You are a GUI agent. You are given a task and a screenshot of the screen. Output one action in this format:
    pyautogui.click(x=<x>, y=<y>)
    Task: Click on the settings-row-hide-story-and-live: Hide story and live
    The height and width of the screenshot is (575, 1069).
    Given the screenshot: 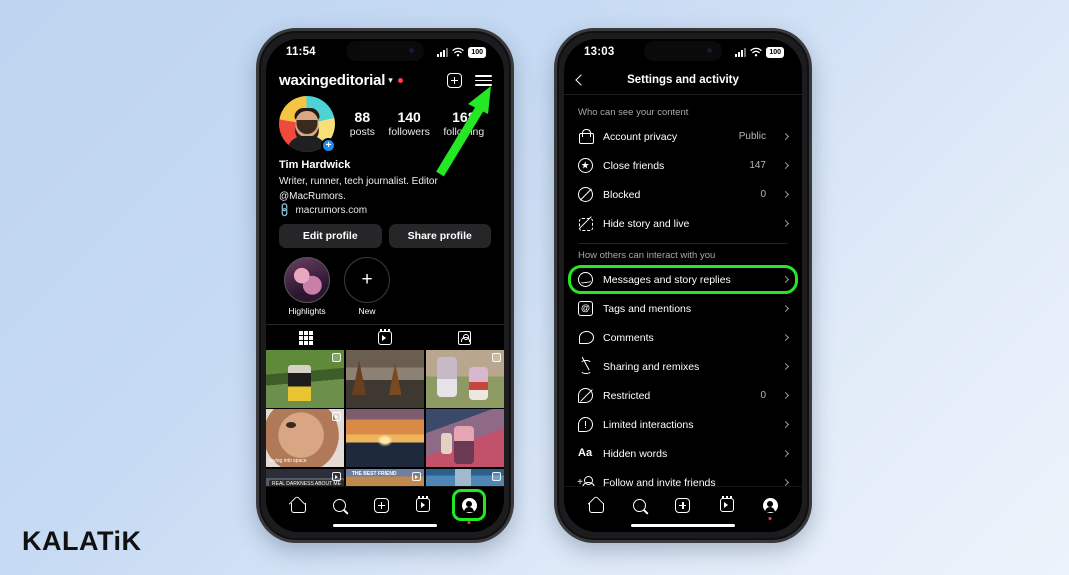 What is the action you would take?
    pyautogui.click(x=683, y=223)
    